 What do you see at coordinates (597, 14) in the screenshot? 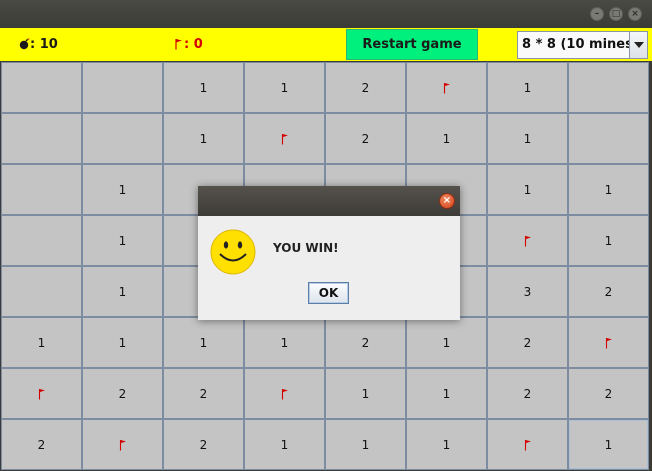
I see `minimize-button: –` at bounding box center [597, 14].